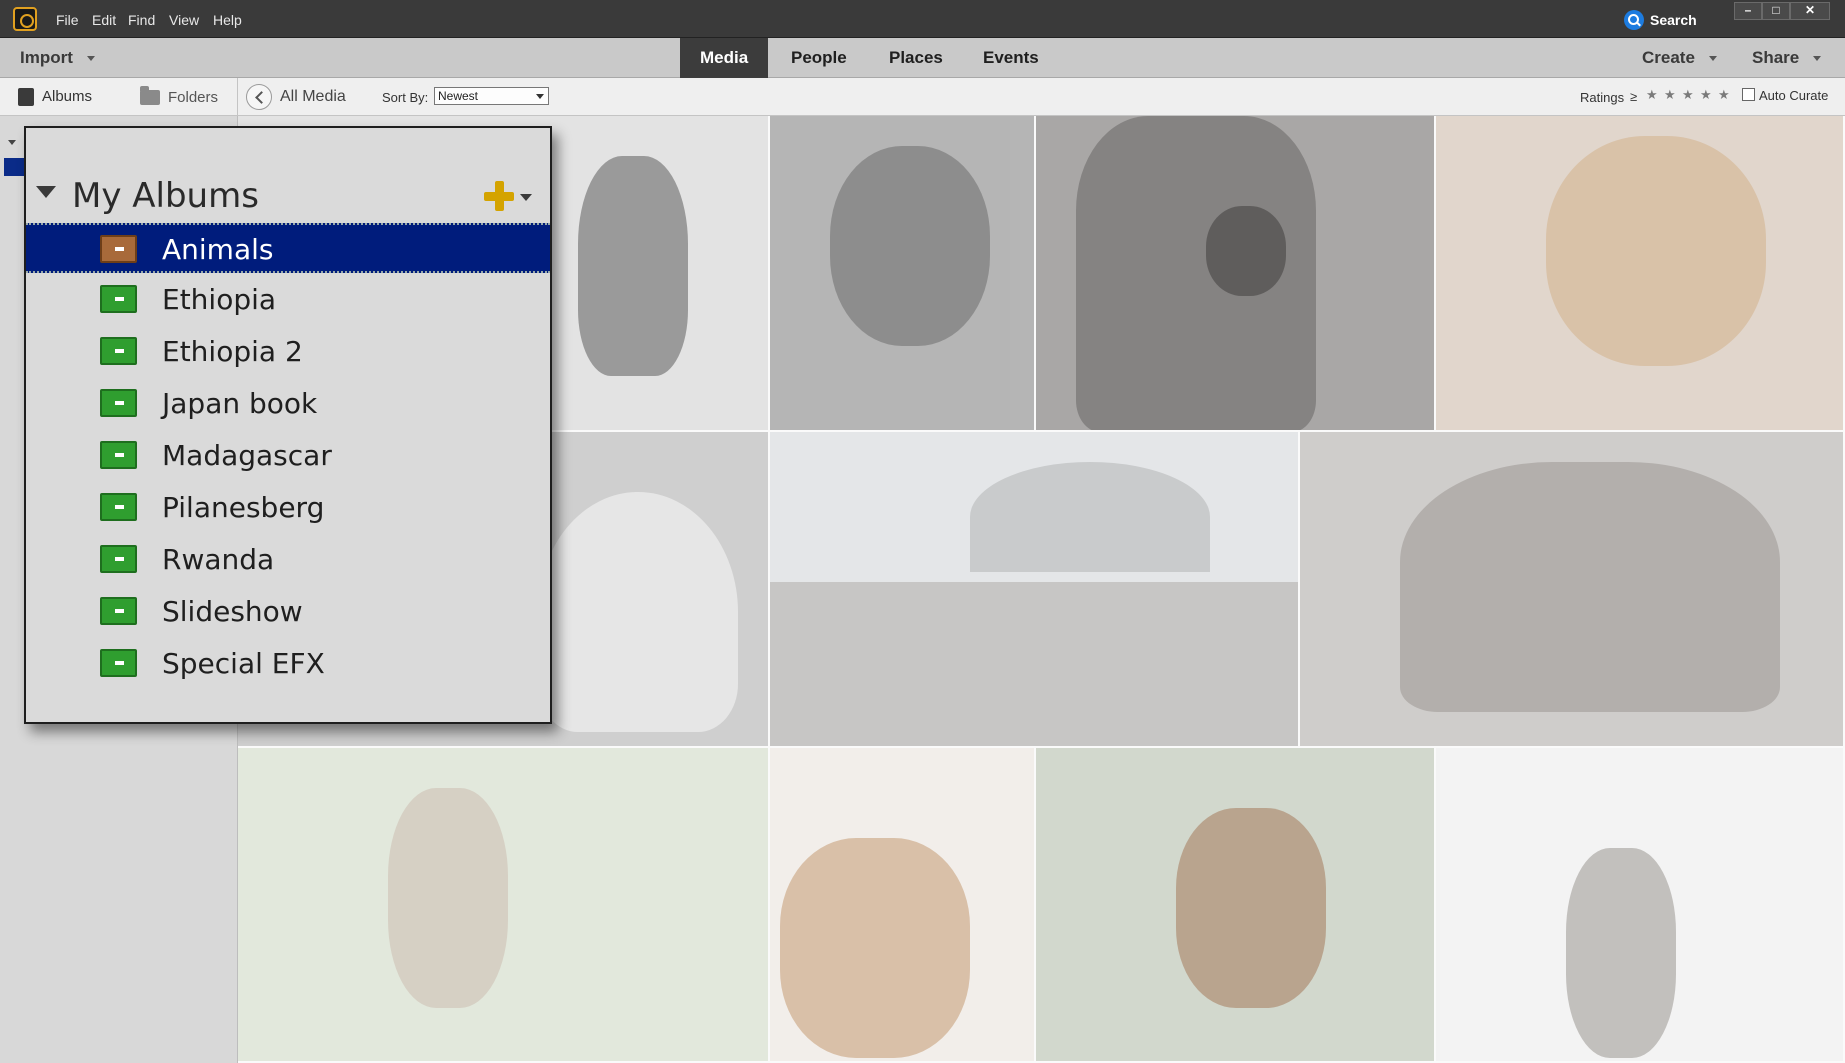 Image resolution: width=1845 pixels, height=1063 pixels. I want to click on album-label: Special EFX, so click(243, 663).